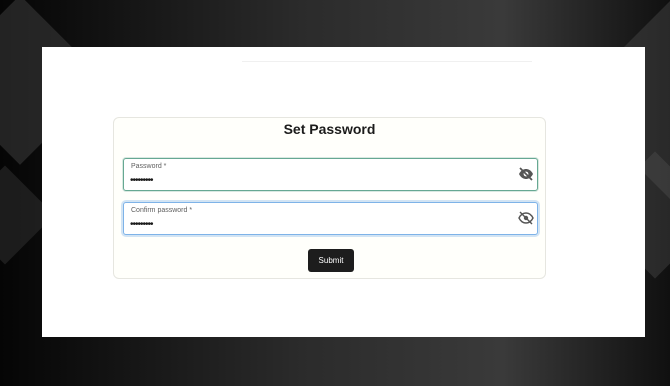 This screenshot has height=386, width=670. Describe the element at coordinates (149, 166) in the screenshot. I see `password-label: Password *` at that location.